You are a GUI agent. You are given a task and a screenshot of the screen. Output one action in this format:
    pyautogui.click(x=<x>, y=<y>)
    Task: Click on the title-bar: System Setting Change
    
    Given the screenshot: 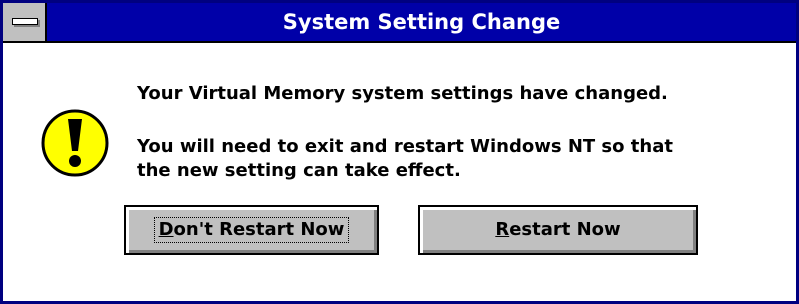 What is the action you would take?
    pyautogui.click(x=399, y=23)
    